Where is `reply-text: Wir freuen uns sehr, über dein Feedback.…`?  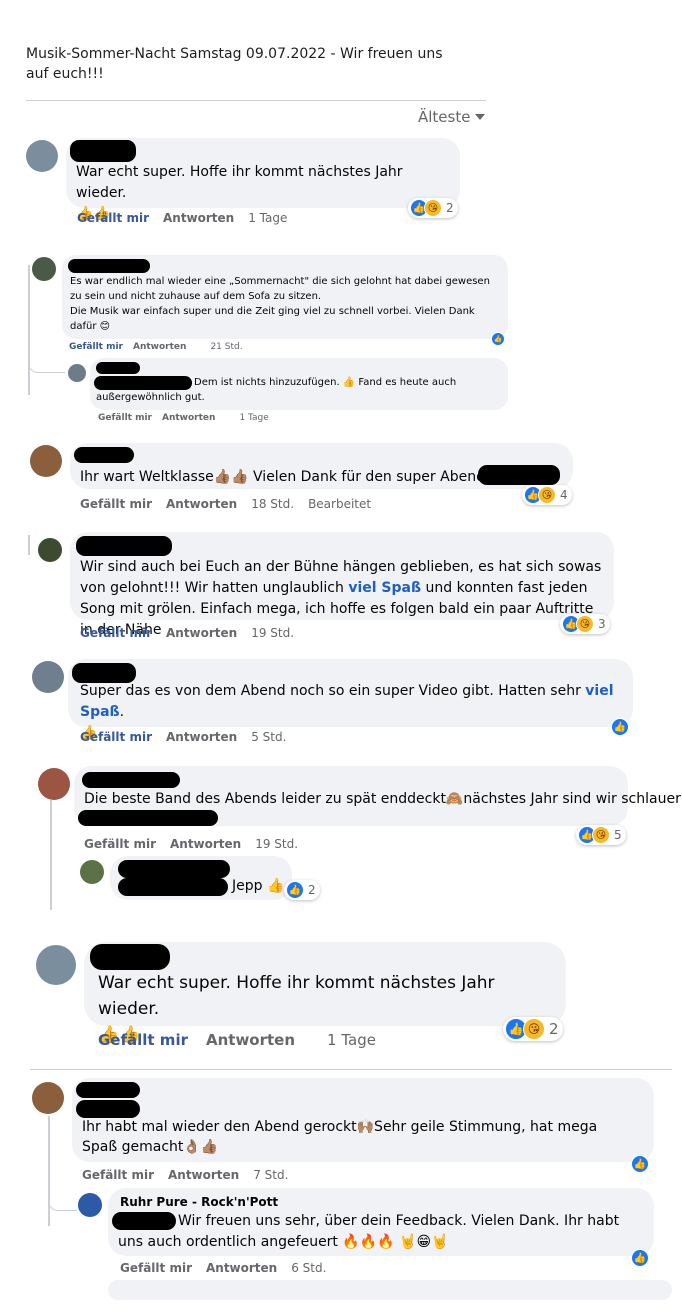
reply-text: Wir freuen uns sehr, über dein Feedback.… is located at coordinates (369, 1231).